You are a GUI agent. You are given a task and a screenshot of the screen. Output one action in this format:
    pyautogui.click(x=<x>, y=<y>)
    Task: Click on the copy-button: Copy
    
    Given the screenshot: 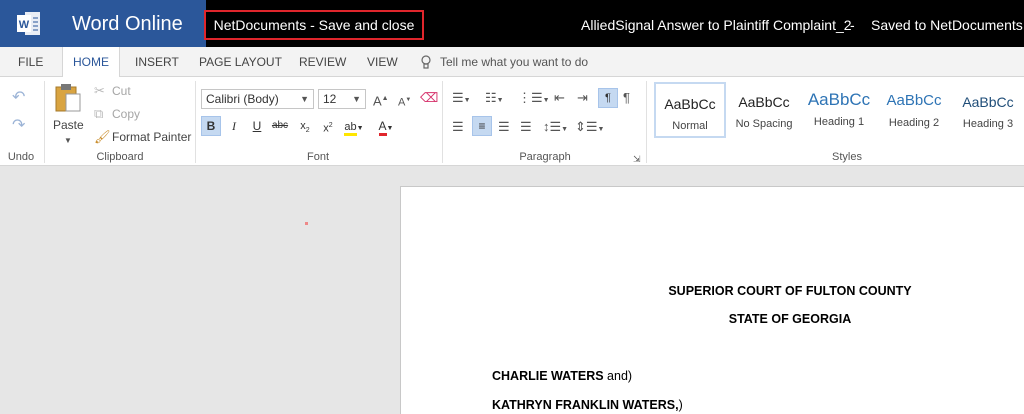 What is the action you would take?
    pyautogui.click(x=126, y=114)
    